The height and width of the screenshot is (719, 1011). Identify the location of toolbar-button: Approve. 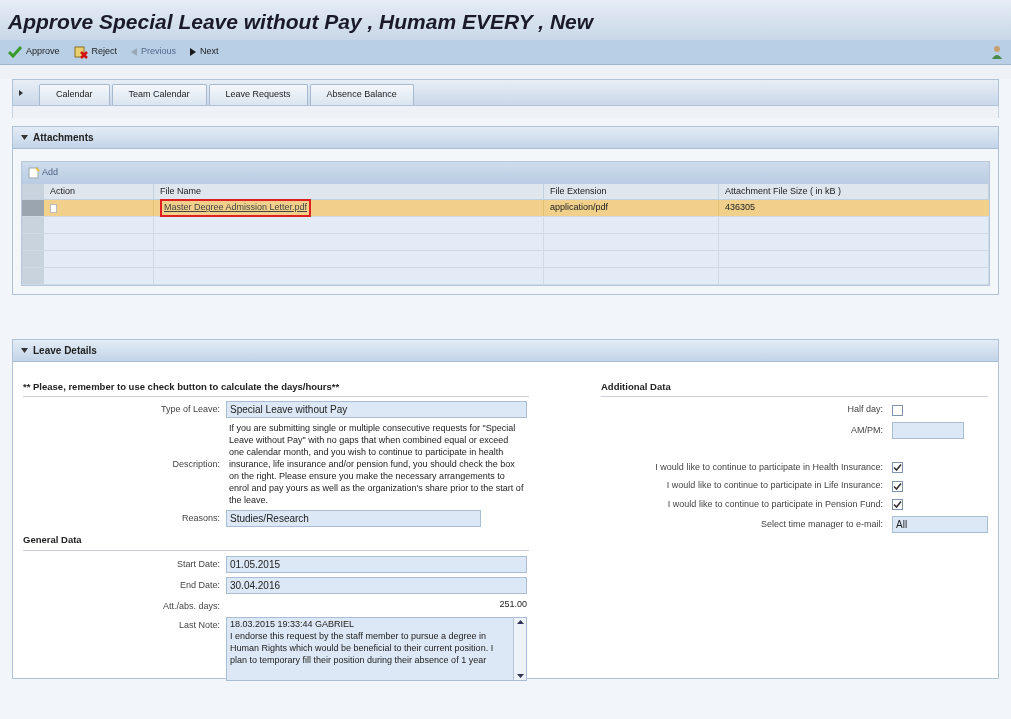
(34, 52).